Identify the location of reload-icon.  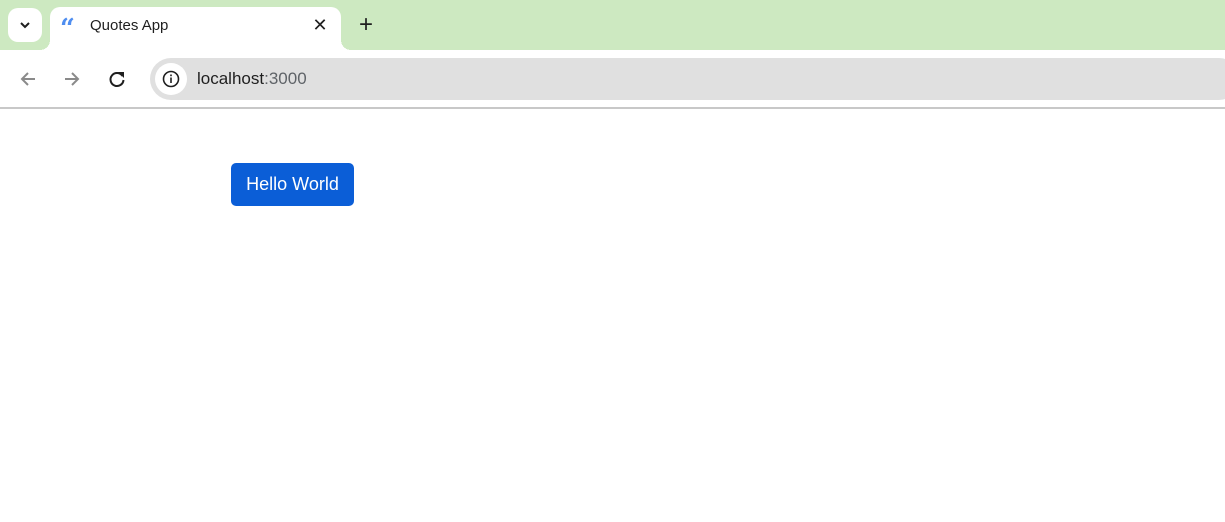
(117, 79).